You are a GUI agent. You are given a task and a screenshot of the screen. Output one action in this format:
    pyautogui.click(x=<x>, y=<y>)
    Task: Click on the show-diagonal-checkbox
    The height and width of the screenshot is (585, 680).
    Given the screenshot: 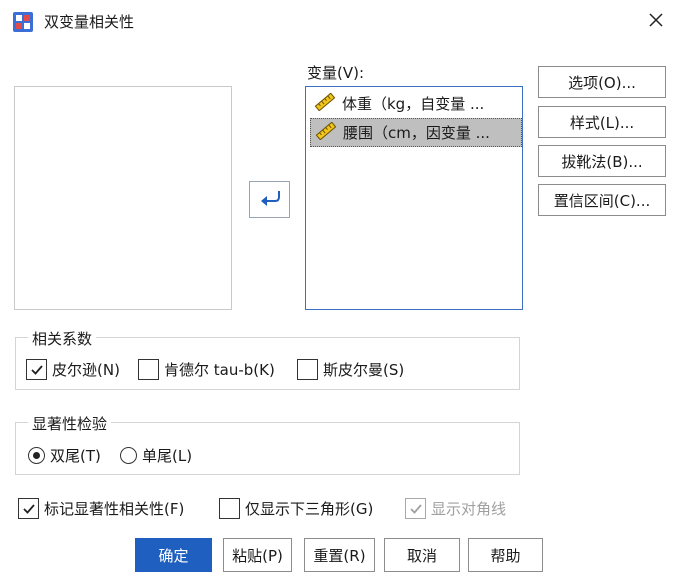 What is the action you would take?
    pyautogui.click(x=415, y=508)
    